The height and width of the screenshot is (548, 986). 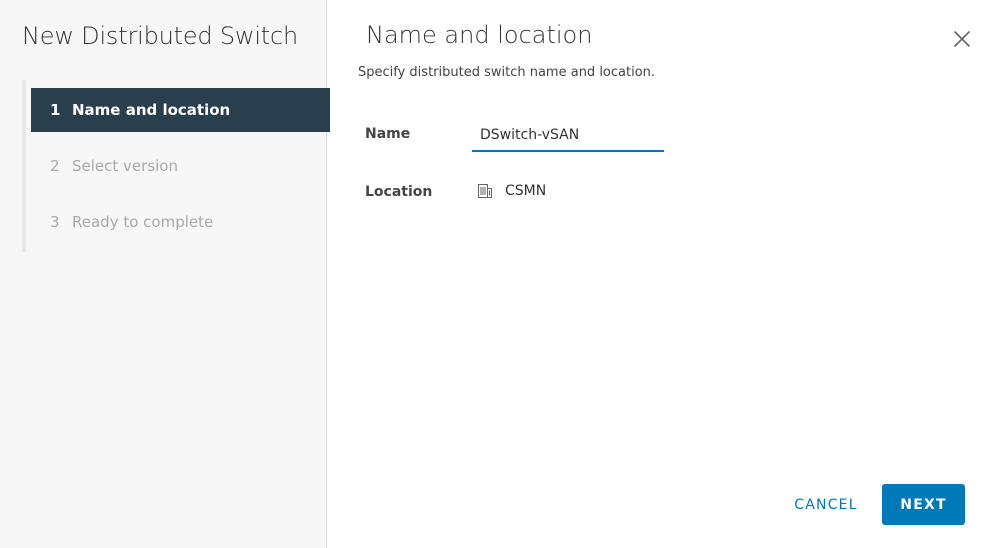 What do you see at coordinates (151, 110) in the screenshot?
I see `step-label: Name and location` at bounding box center [151, 110].